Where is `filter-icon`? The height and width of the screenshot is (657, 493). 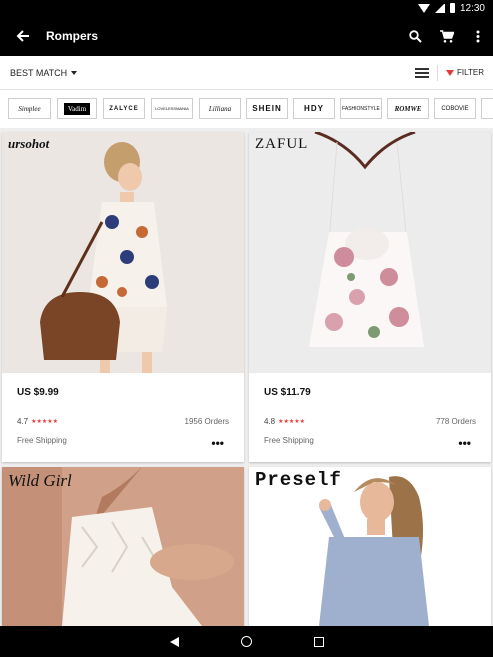 filter-icon is located at coordinates (450, 72).